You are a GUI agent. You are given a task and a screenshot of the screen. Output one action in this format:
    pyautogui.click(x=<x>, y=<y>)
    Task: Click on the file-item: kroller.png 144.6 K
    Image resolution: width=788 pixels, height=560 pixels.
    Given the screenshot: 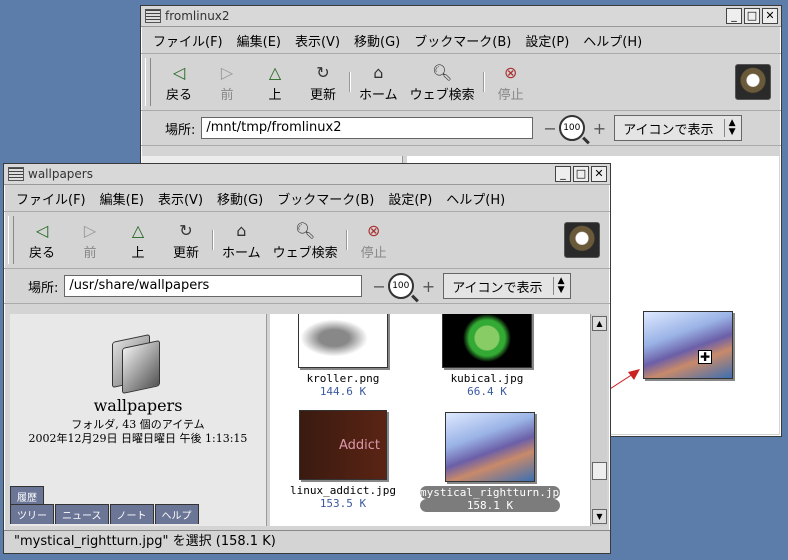 What is the action you would take?
    pyautogui.click(x=343, y=356)
    